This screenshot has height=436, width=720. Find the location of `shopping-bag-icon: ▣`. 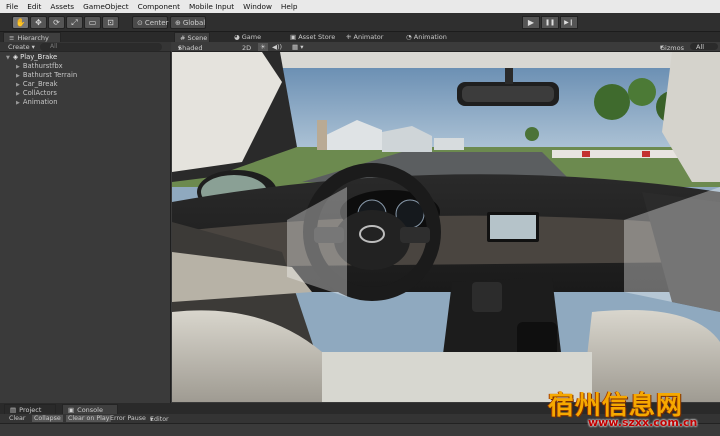

shopping-bag-icon: ▣ is located at coordinates (294, 37).